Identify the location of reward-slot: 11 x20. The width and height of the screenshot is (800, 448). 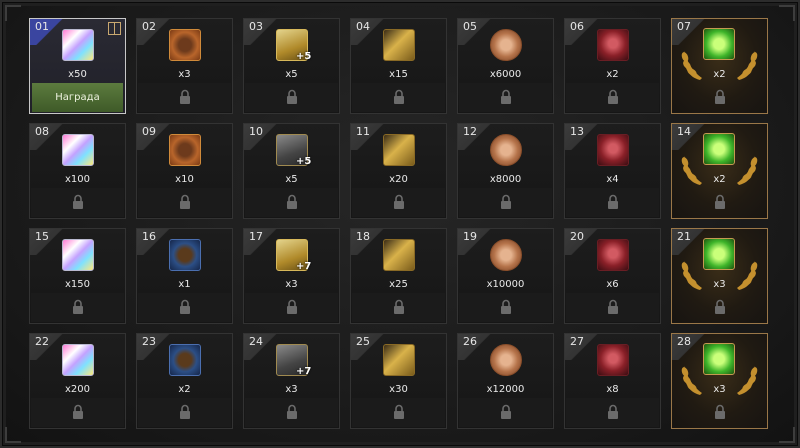
(398, 171).